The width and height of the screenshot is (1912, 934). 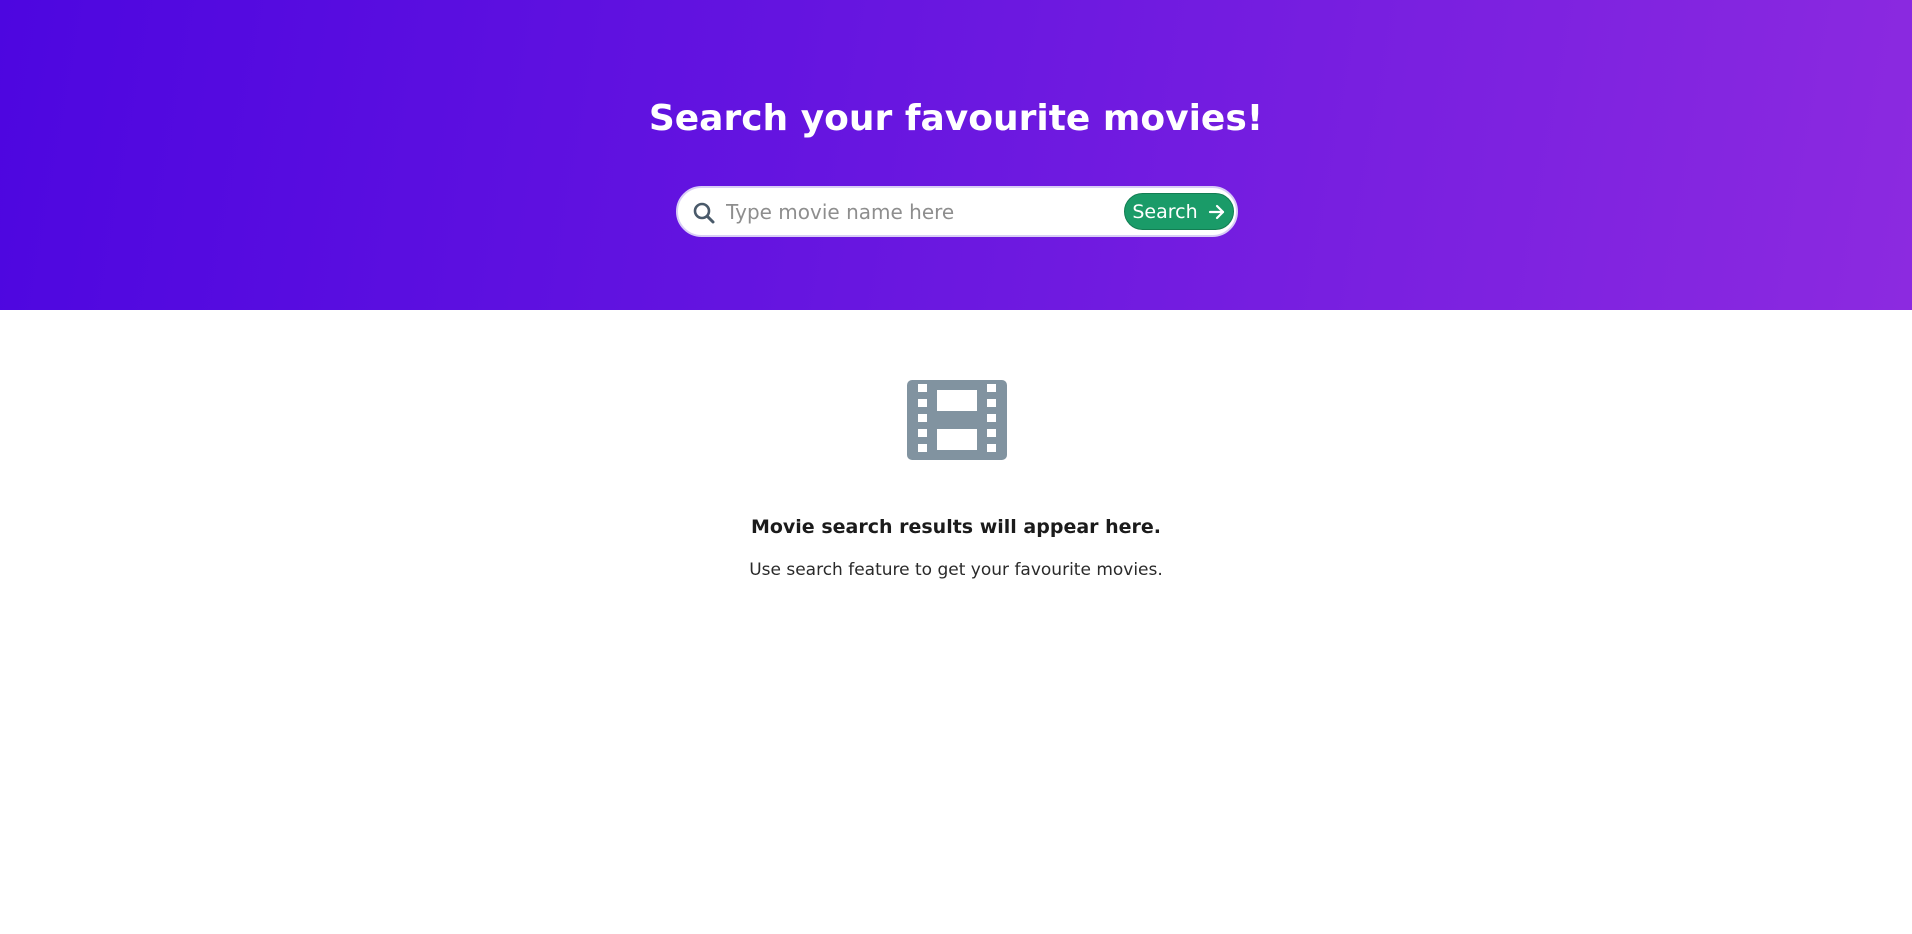 What do you see at coordinates (1165, 211) in the screenshot?
I see `search-button-label: Search` at bounding box center [1165, 211].